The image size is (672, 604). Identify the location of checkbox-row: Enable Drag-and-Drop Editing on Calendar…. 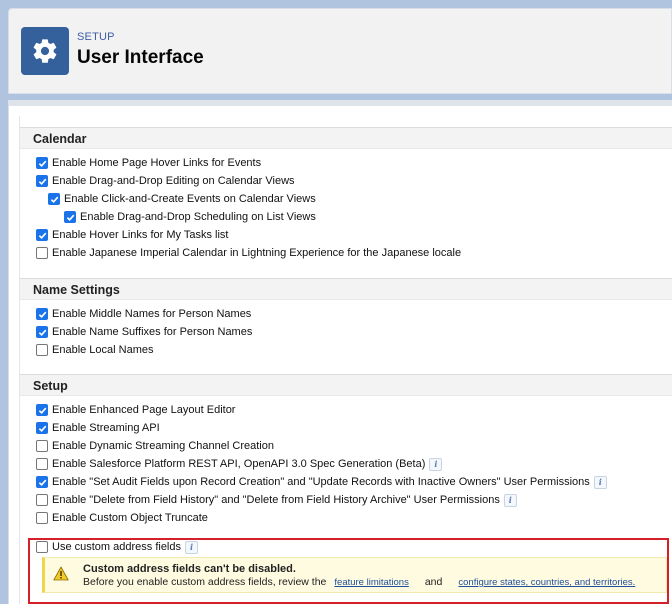
(165, 181).